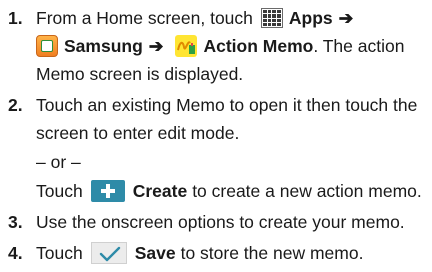  What do you see at coordinates (310, 17) in the screenshot?
I see `apps-label: Apps` at bounding box center [310, 17].